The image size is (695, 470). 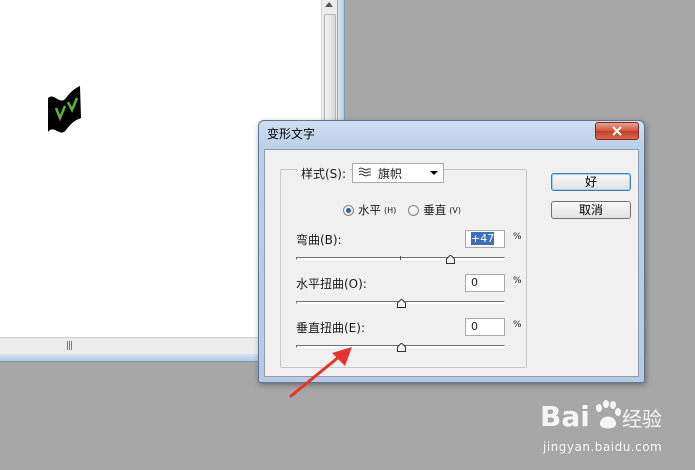 What do you see at coordinates (455, 210) in the screenshot?
I see `radio-vertical-key: (V)` at bounding box center [455, 210].